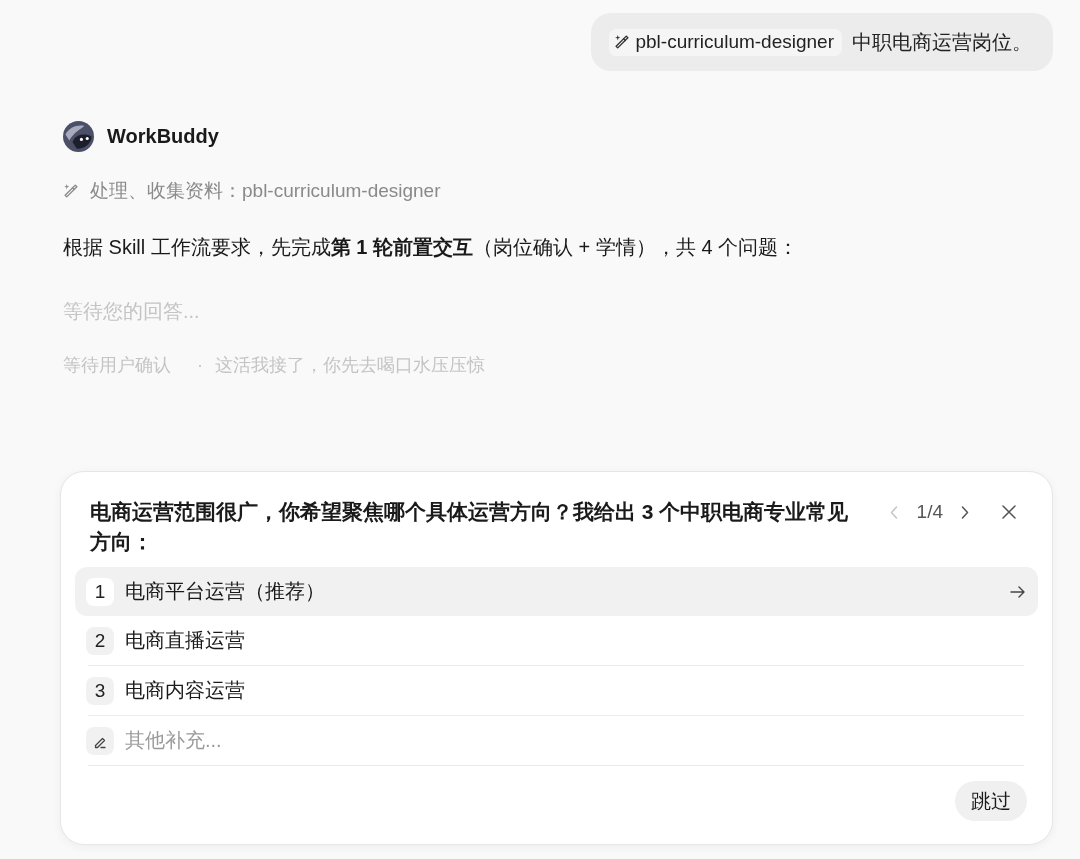 This screenshot has height=859, width=1080. Describe the element at coordinates (163, 136) in the screenshot. I see `assistant-name: WorkBuddy` at that location.